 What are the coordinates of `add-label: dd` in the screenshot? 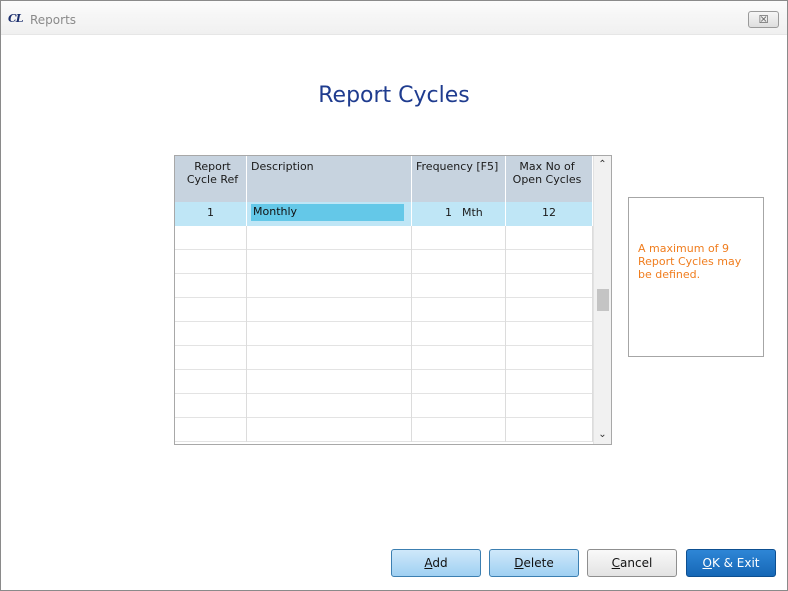 It's located at (440, 563).